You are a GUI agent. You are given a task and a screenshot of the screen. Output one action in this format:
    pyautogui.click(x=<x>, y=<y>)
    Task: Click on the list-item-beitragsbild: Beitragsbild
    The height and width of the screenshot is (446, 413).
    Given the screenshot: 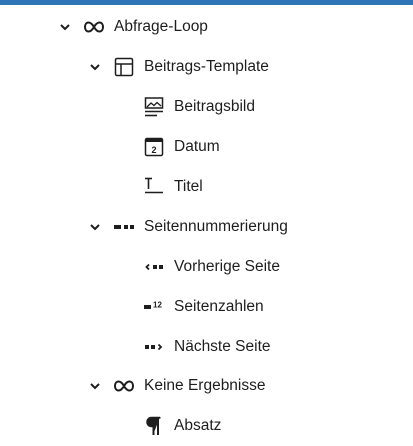 What is the action you would take?
    pyautogui.click(x=206, y=107)
    